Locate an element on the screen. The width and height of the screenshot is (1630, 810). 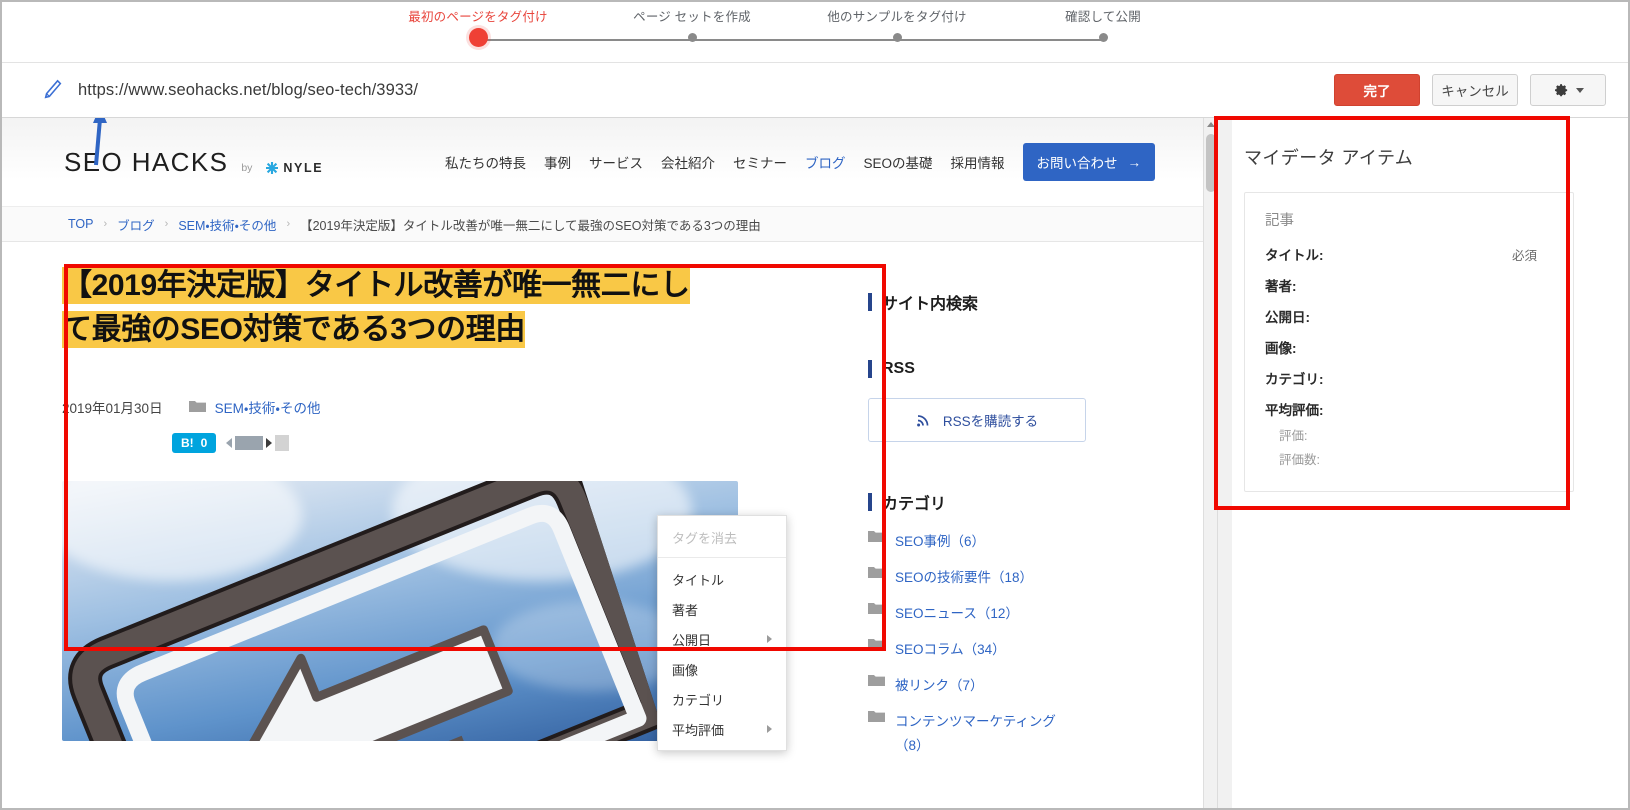
menu-item-title: タイトル is located at coordinates (722, 579).